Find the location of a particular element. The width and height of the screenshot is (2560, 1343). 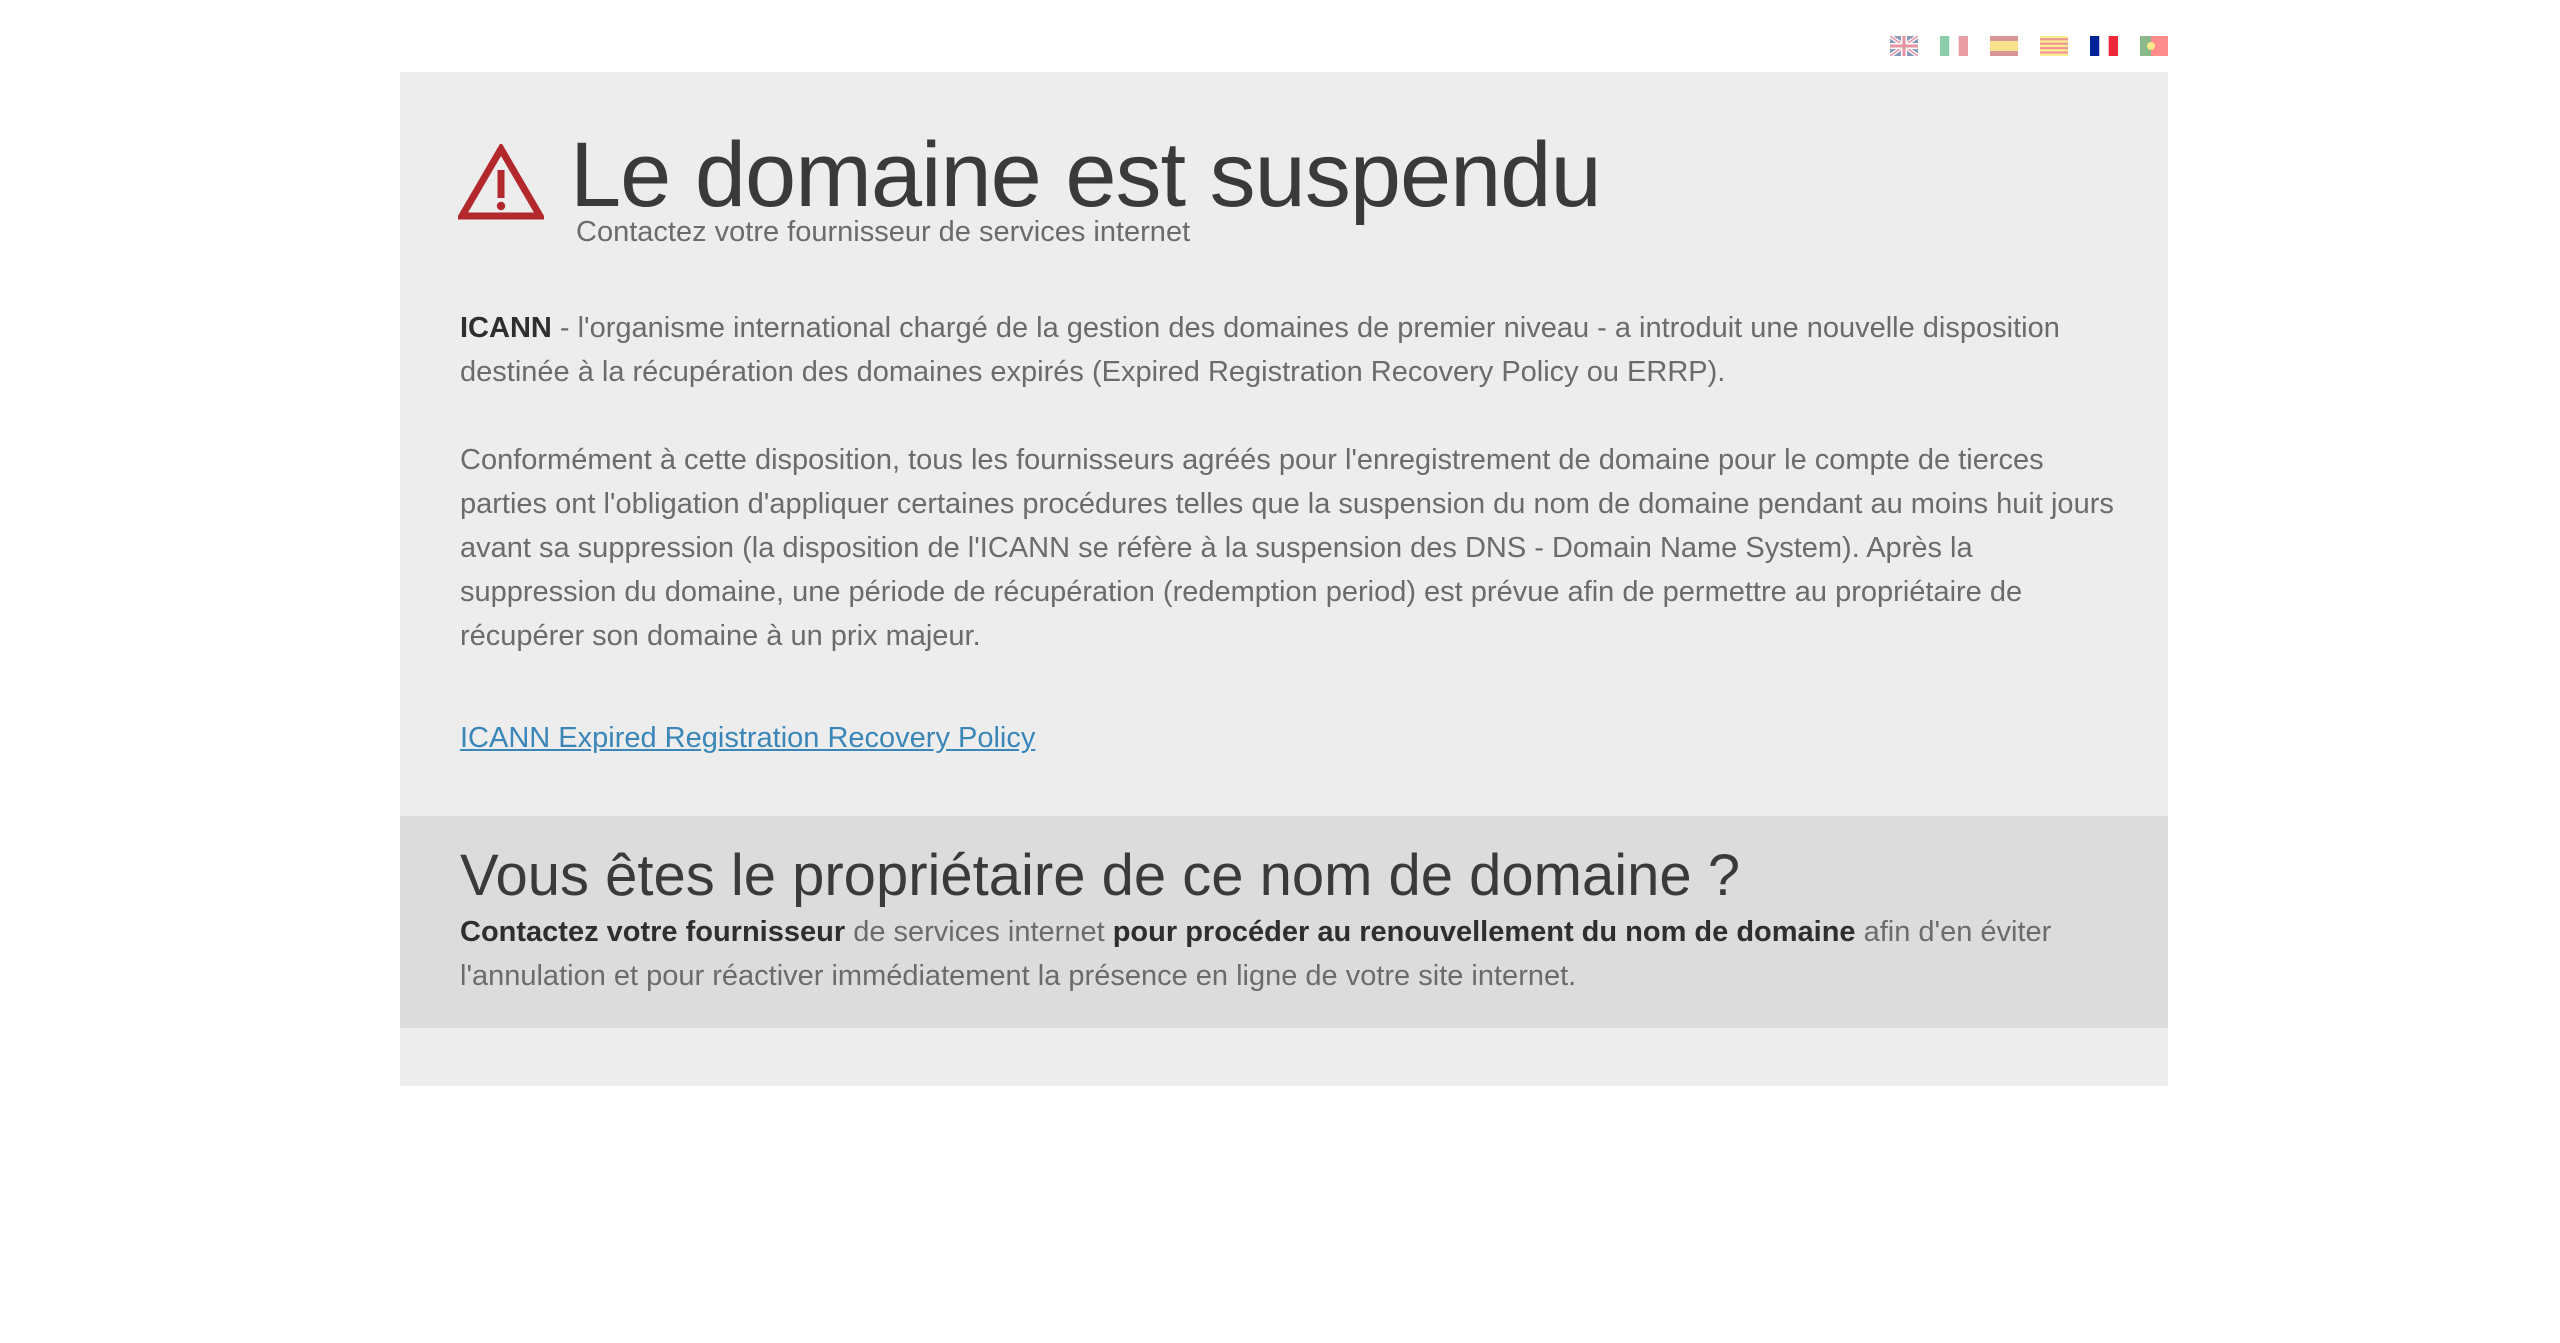

warning-triangle-icon is located at coordinates (501, 182).